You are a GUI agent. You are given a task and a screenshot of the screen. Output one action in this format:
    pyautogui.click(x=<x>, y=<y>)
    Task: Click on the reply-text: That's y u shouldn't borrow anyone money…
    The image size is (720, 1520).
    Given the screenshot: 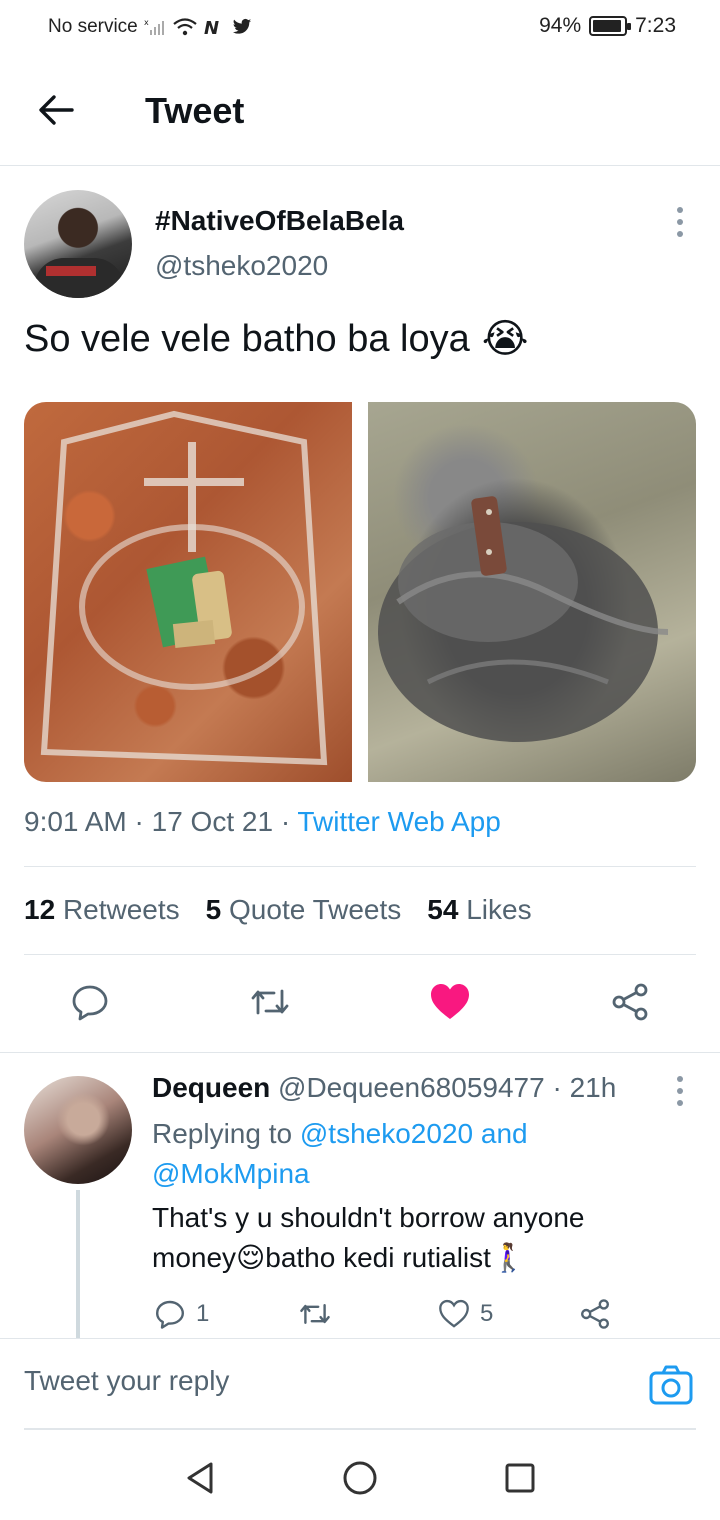 What is the action you would take?
    pyautogui.click(x=412, y=1238)
    